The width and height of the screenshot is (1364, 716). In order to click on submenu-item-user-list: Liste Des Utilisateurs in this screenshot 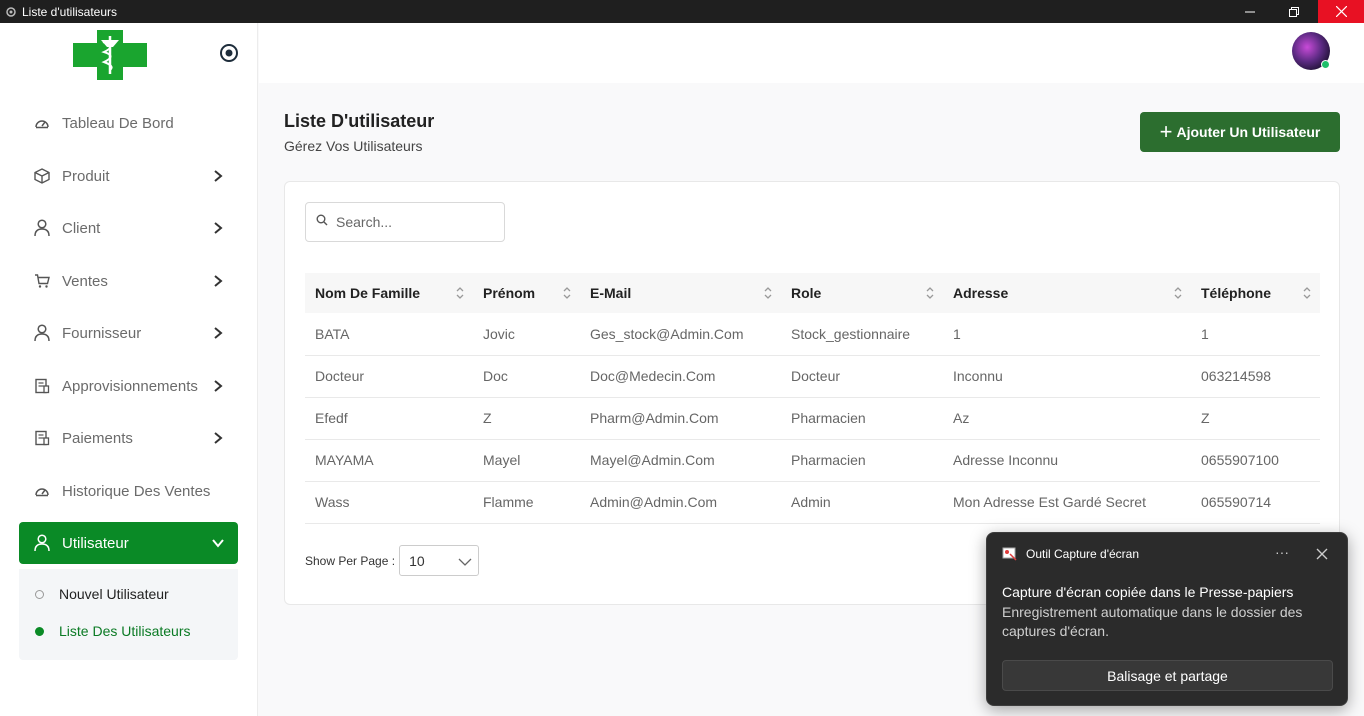, I will do `click(113, 631)`.